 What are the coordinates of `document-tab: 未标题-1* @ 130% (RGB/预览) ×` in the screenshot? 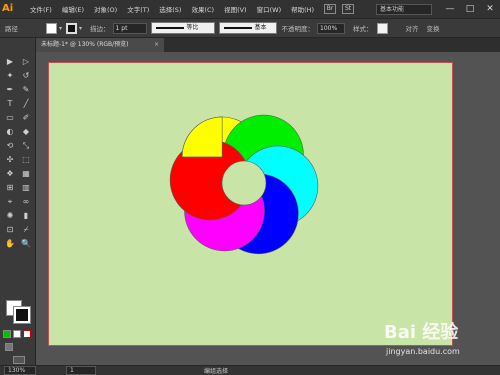 It's located at (100, 45).